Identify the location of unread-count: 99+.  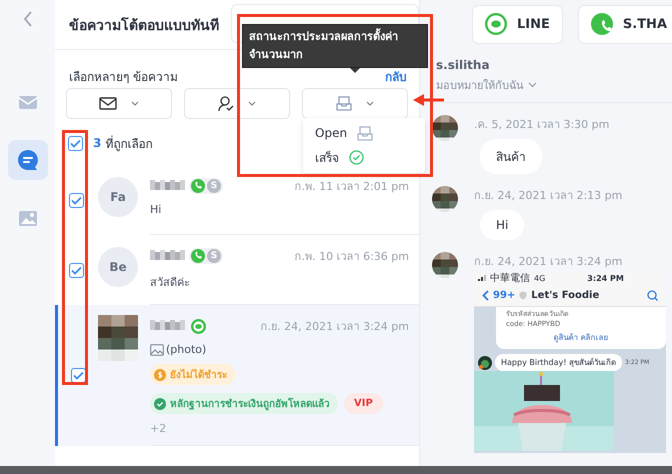
(504, 295).